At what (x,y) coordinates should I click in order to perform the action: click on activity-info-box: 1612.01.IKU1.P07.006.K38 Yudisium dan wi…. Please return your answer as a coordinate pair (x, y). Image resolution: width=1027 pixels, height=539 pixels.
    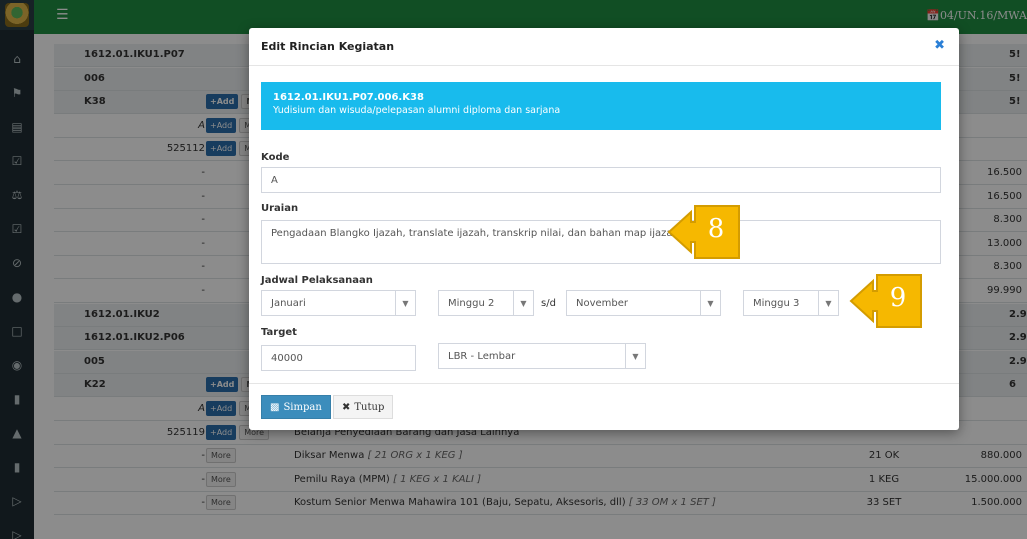
    Looking at the image, I should click on (601, 106).